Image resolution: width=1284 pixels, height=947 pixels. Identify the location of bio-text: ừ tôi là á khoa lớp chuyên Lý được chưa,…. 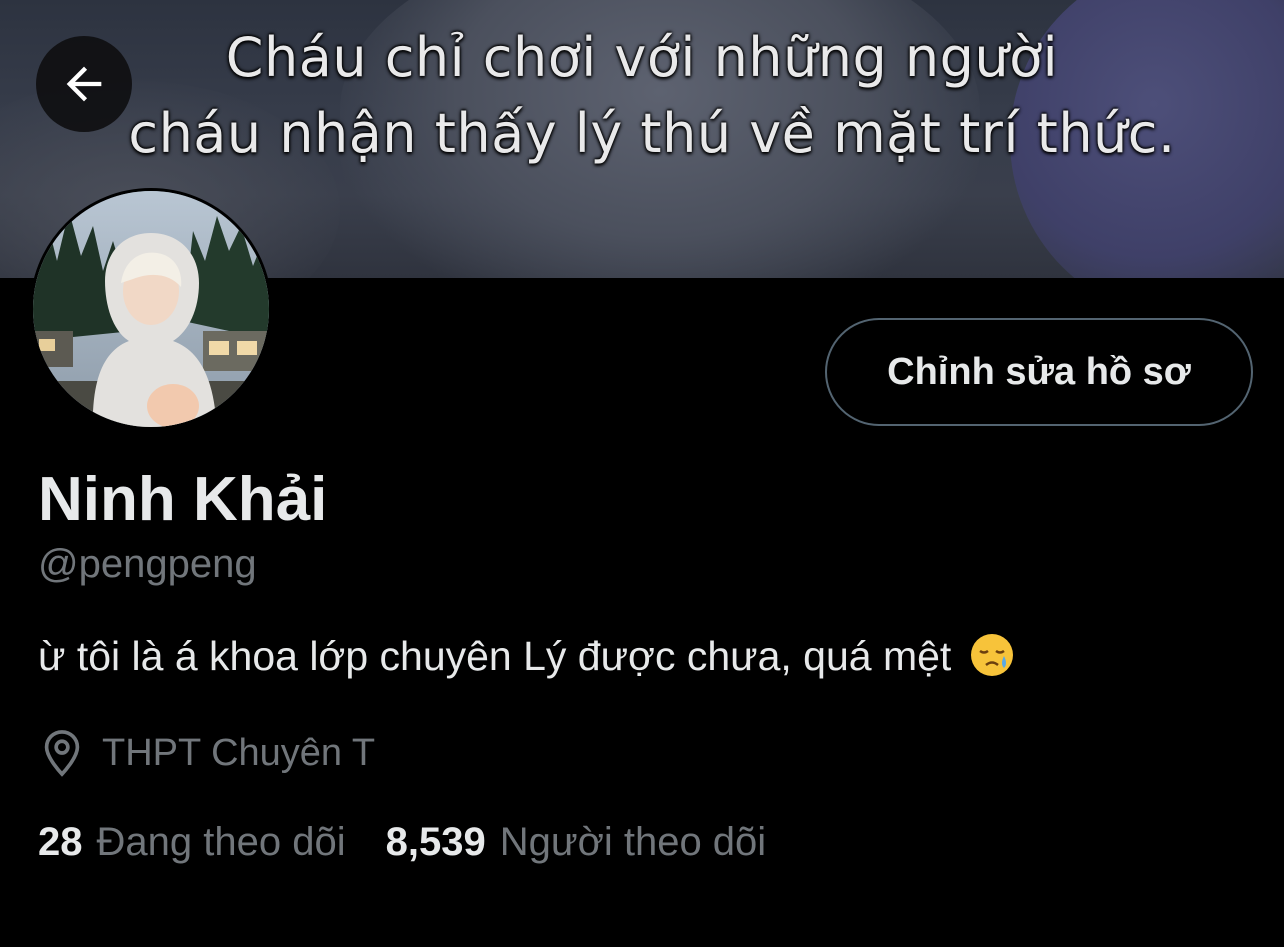
(495, 656).